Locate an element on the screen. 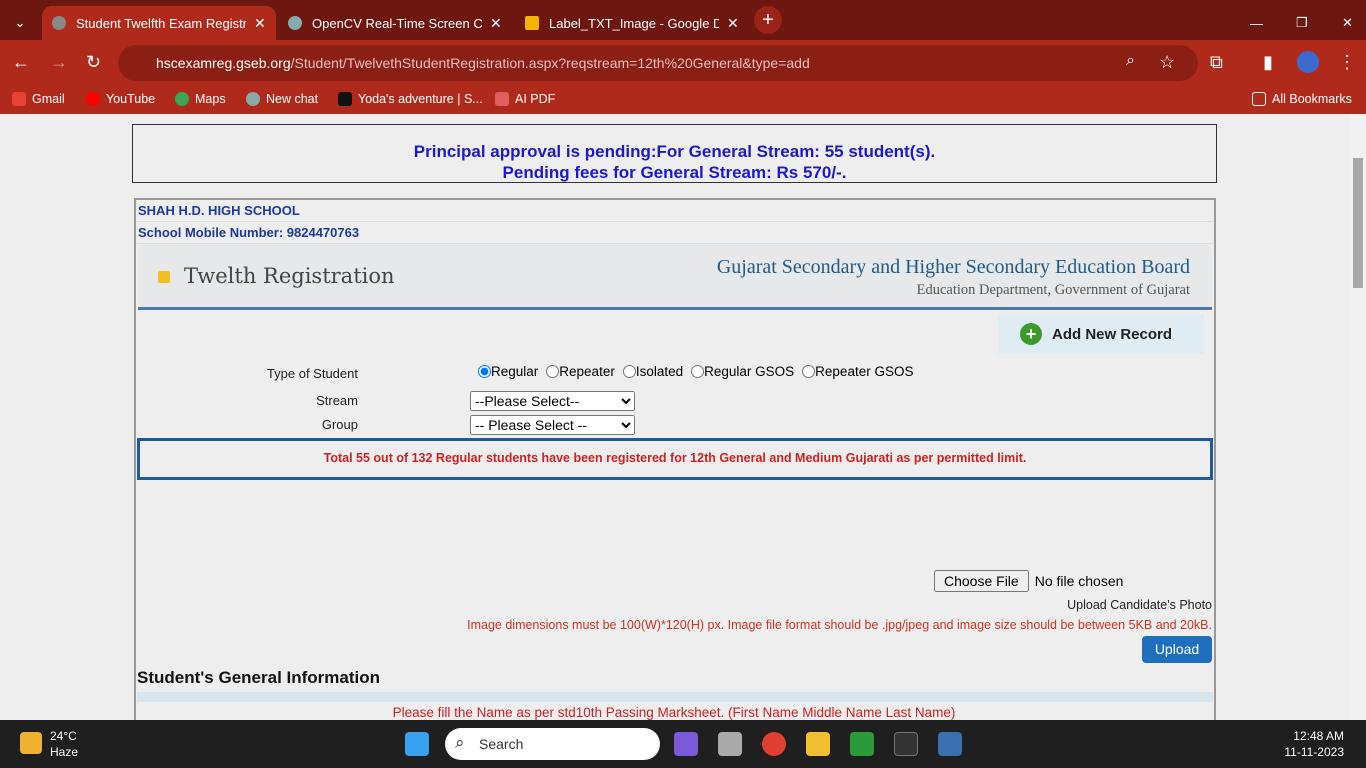 This screenshot has height=768, width=1366. tab-opencv: OpenCV Real-Time Screen Capt ✕ is located at coordinates (395, 23).